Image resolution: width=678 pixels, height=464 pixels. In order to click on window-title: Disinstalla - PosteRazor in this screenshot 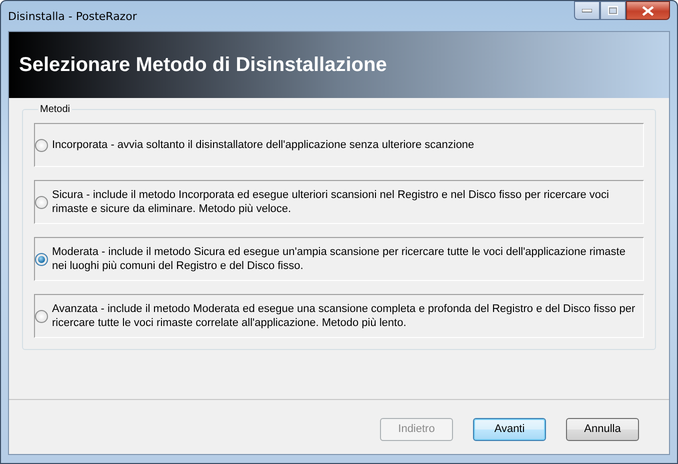, I will do `click(72, 16)`.